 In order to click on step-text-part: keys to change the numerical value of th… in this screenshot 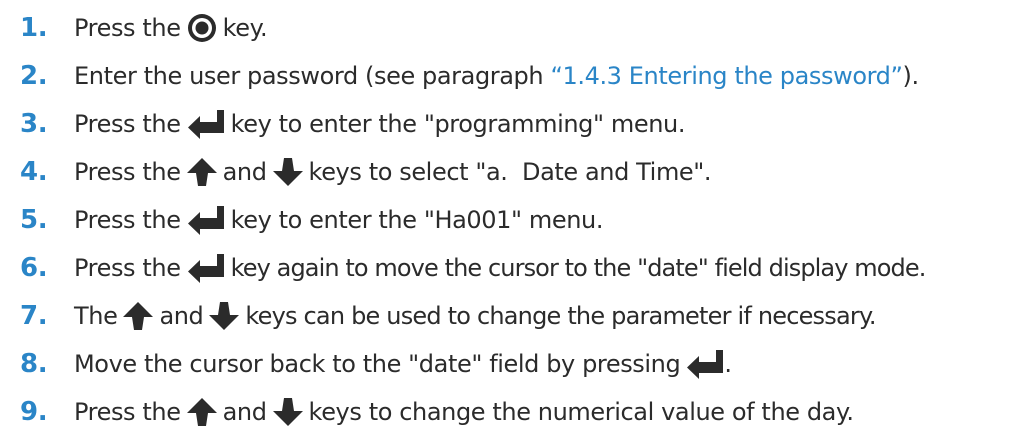, I will do `click(581, 412)`.